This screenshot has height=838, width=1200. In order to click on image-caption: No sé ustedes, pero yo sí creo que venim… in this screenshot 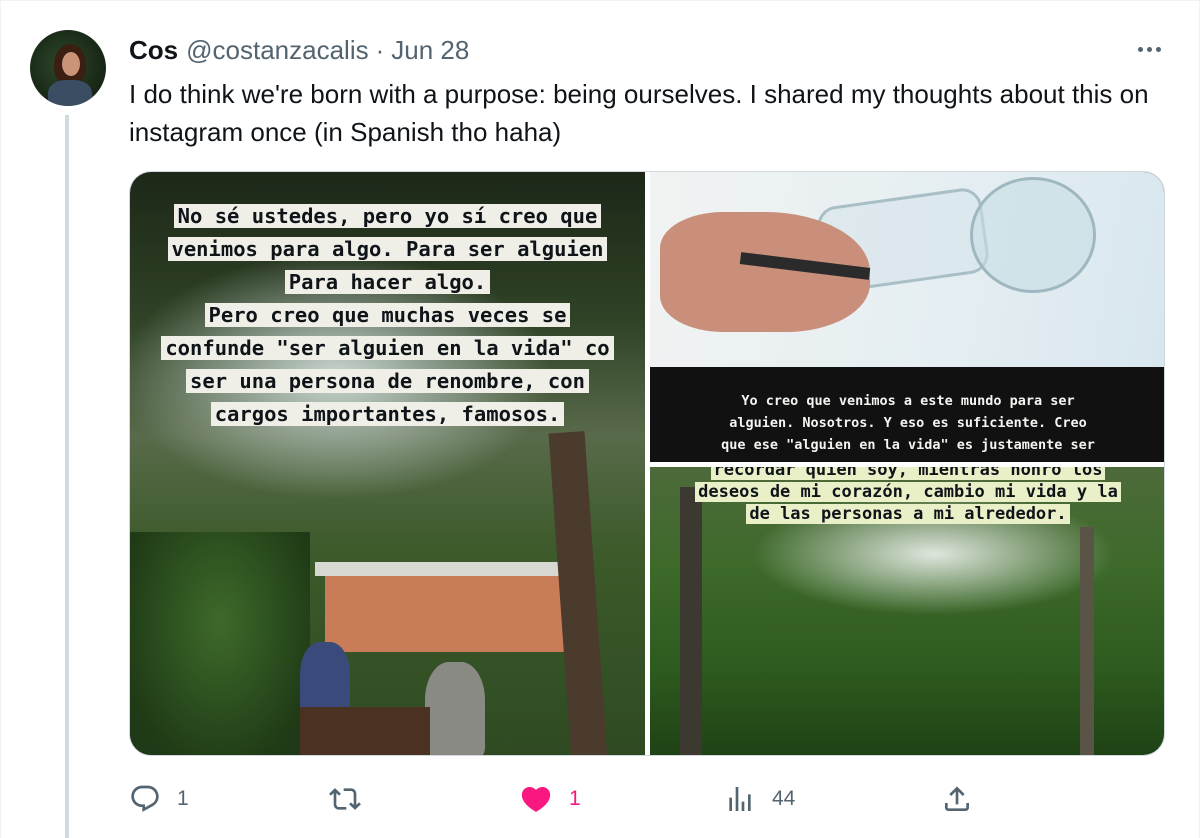, I will do `click(387, 315)`.